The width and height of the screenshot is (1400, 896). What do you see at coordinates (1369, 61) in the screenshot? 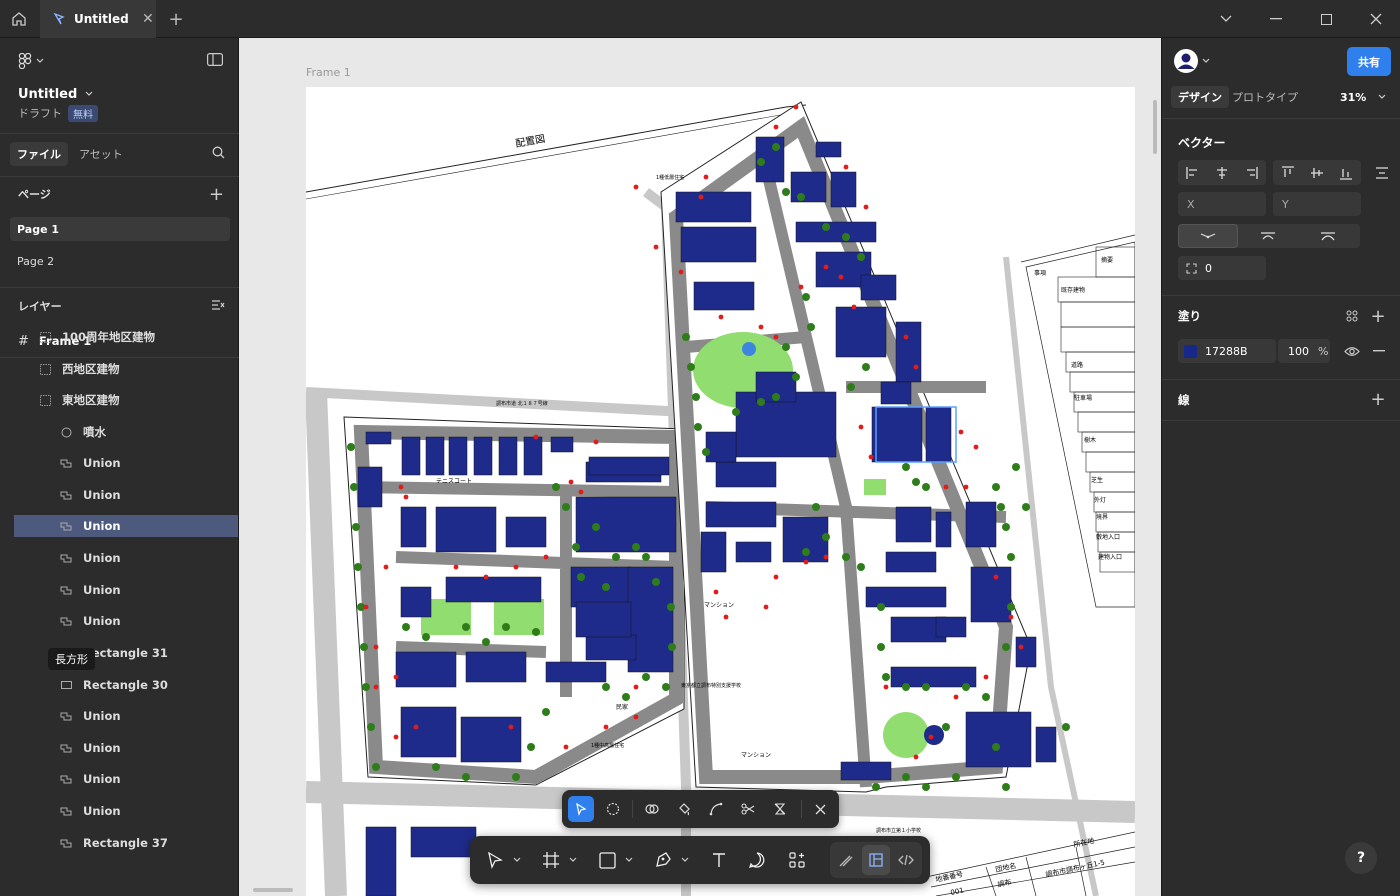
I see `share-button: 共有` at bounding box center [1369, 61].